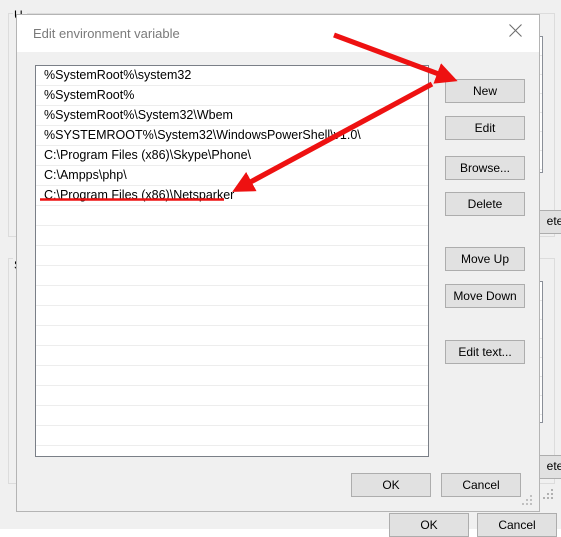 Image resolution: width=561 pixels, height=537 pixels. What do you see at coordinates (485, 204) in the screenshot?
I see `delete-button: Delete` at bounding box center [485, 204].